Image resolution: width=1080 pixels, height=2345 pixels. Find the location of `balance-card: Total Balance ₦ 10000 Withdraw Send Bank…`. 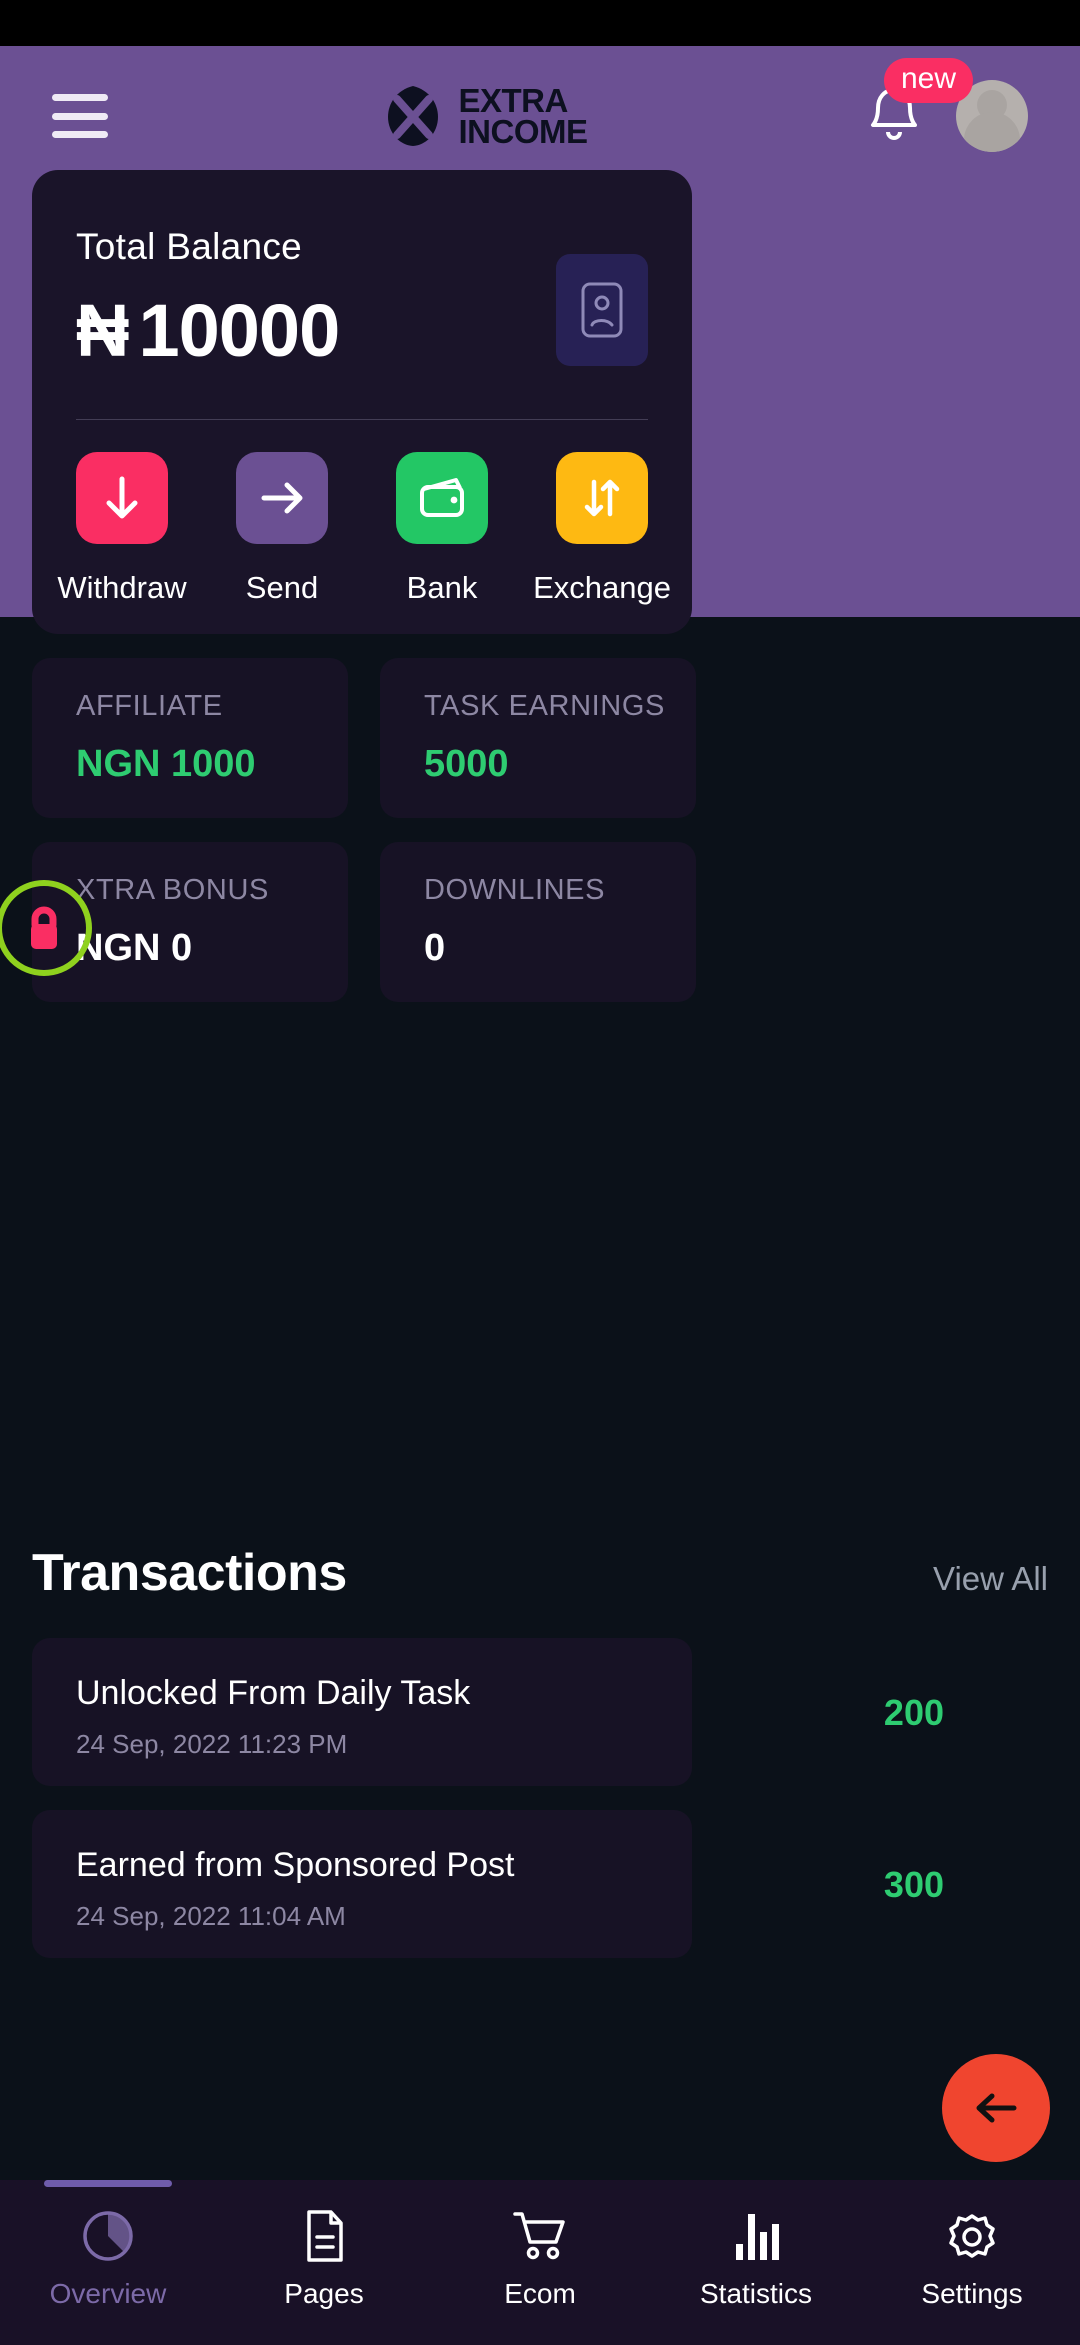

balance-card: Total Balance ₦ 10000 Withdraw Send Bank… is located at coordinates (362, 402).